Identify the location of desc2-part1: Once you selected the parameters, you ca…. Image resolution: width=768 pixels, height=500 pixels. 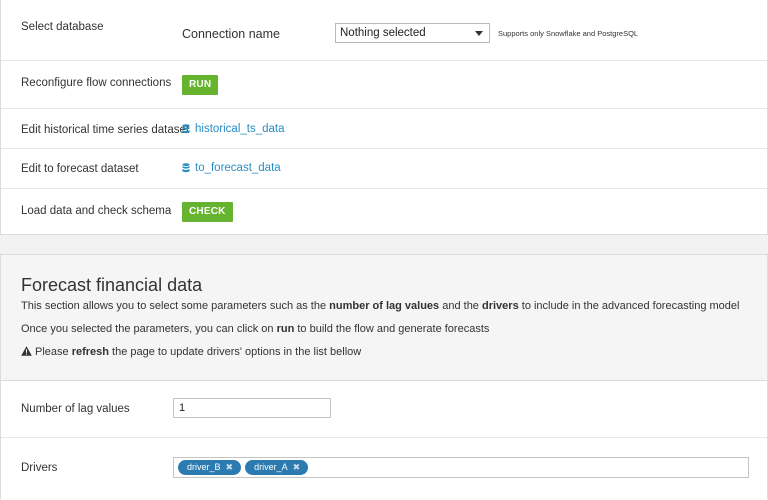
(149, 329).